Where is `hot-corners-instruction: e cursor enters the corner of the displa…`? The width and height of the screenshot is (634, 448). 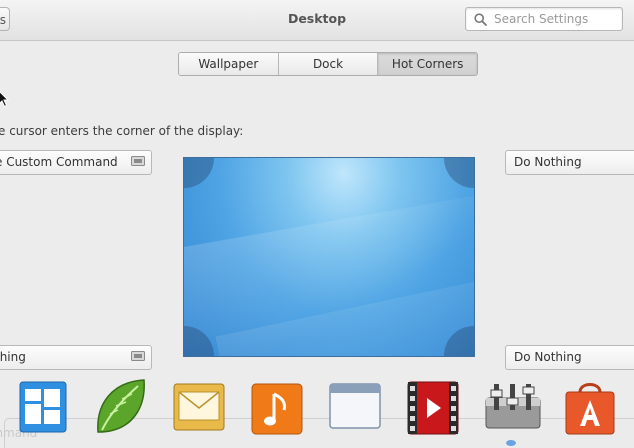
hot-corners-instruction: e cursor enters the corner of the displa… is located at coordinates (122, 131).